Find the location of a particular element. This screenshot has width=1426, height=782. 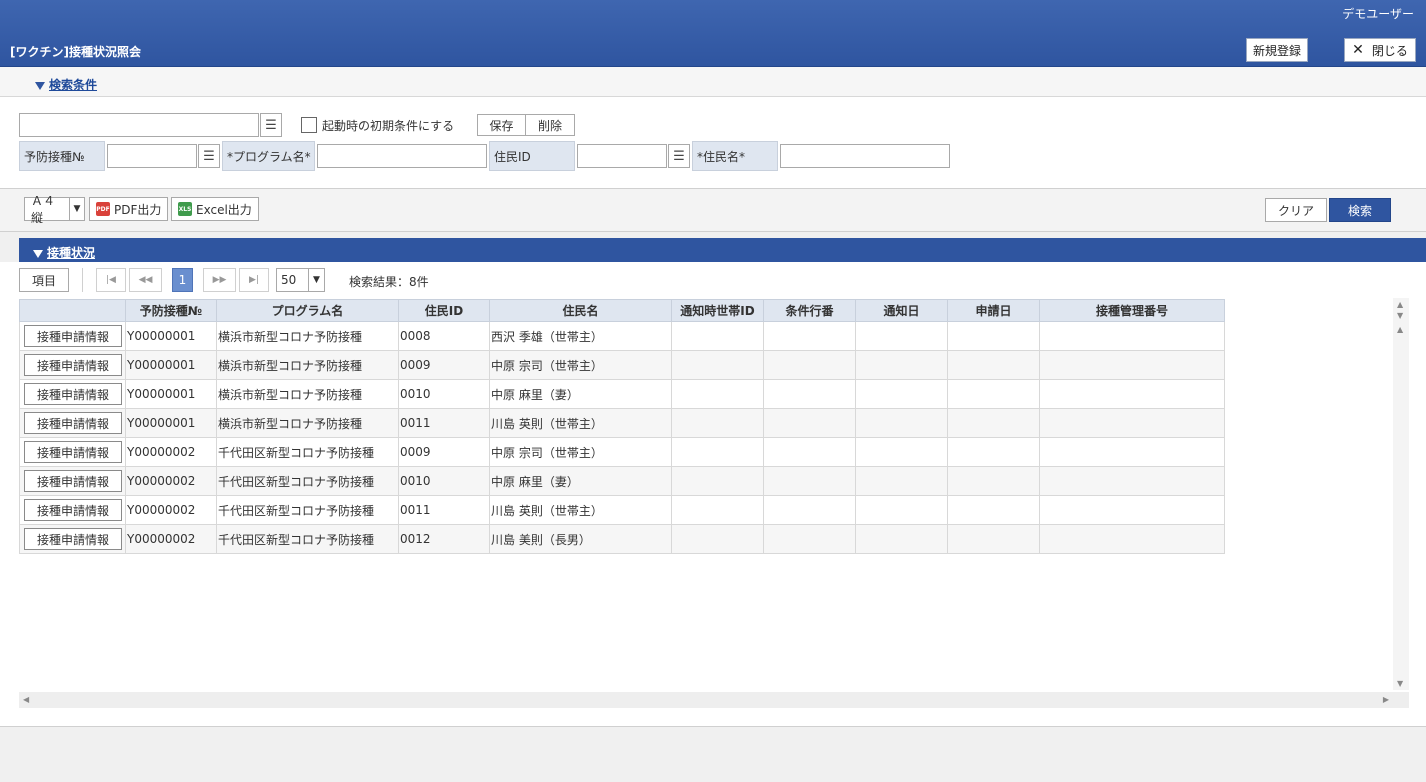

search-button: 検索 is located at coordinates (1360, 210).